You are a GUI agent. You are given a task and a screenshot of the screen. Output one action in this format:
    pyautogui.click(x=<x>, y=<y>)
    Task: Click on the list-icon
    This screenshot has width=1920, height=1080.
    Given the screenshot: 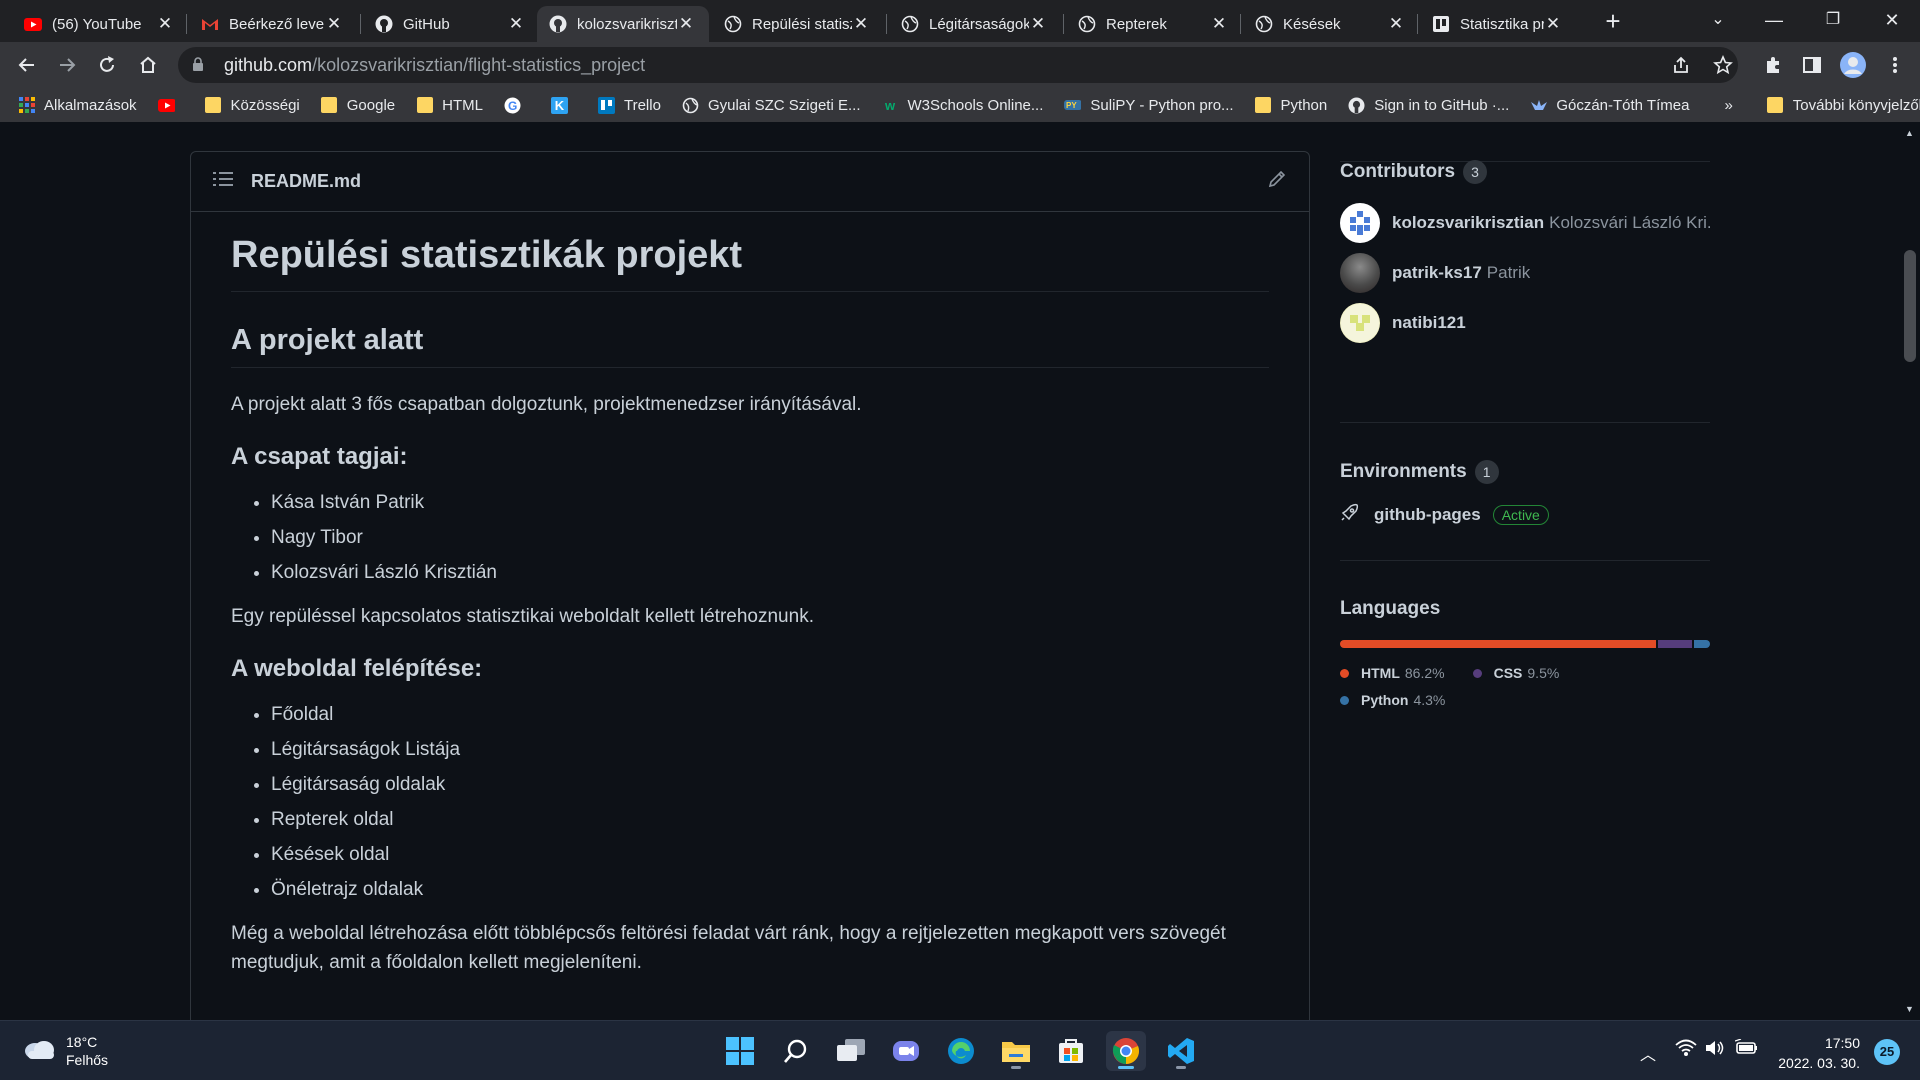 What is the action you would take?
    pyautogui.click(x=223, y=181)
    